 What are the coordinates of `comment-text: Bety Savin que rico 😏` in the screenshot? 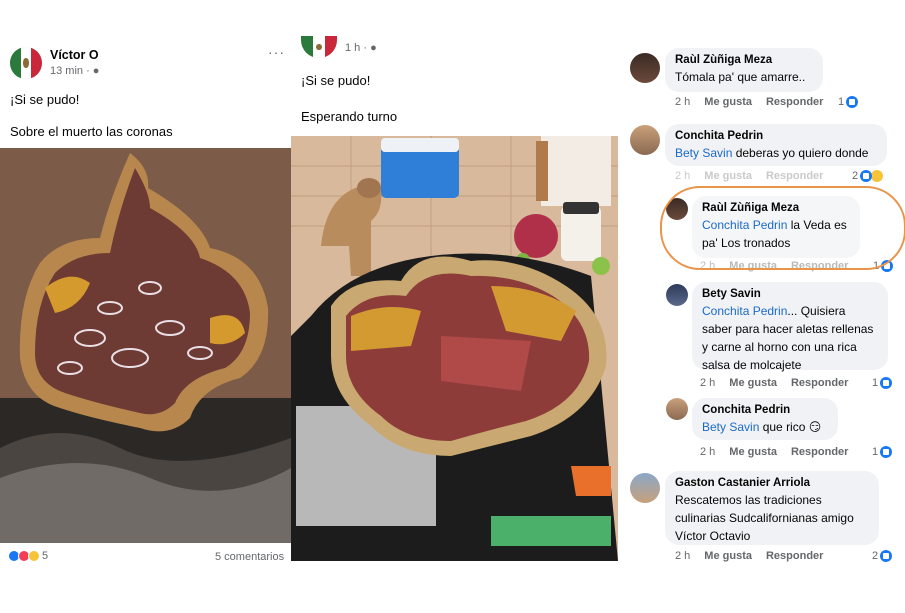 It's located at (762, 427).